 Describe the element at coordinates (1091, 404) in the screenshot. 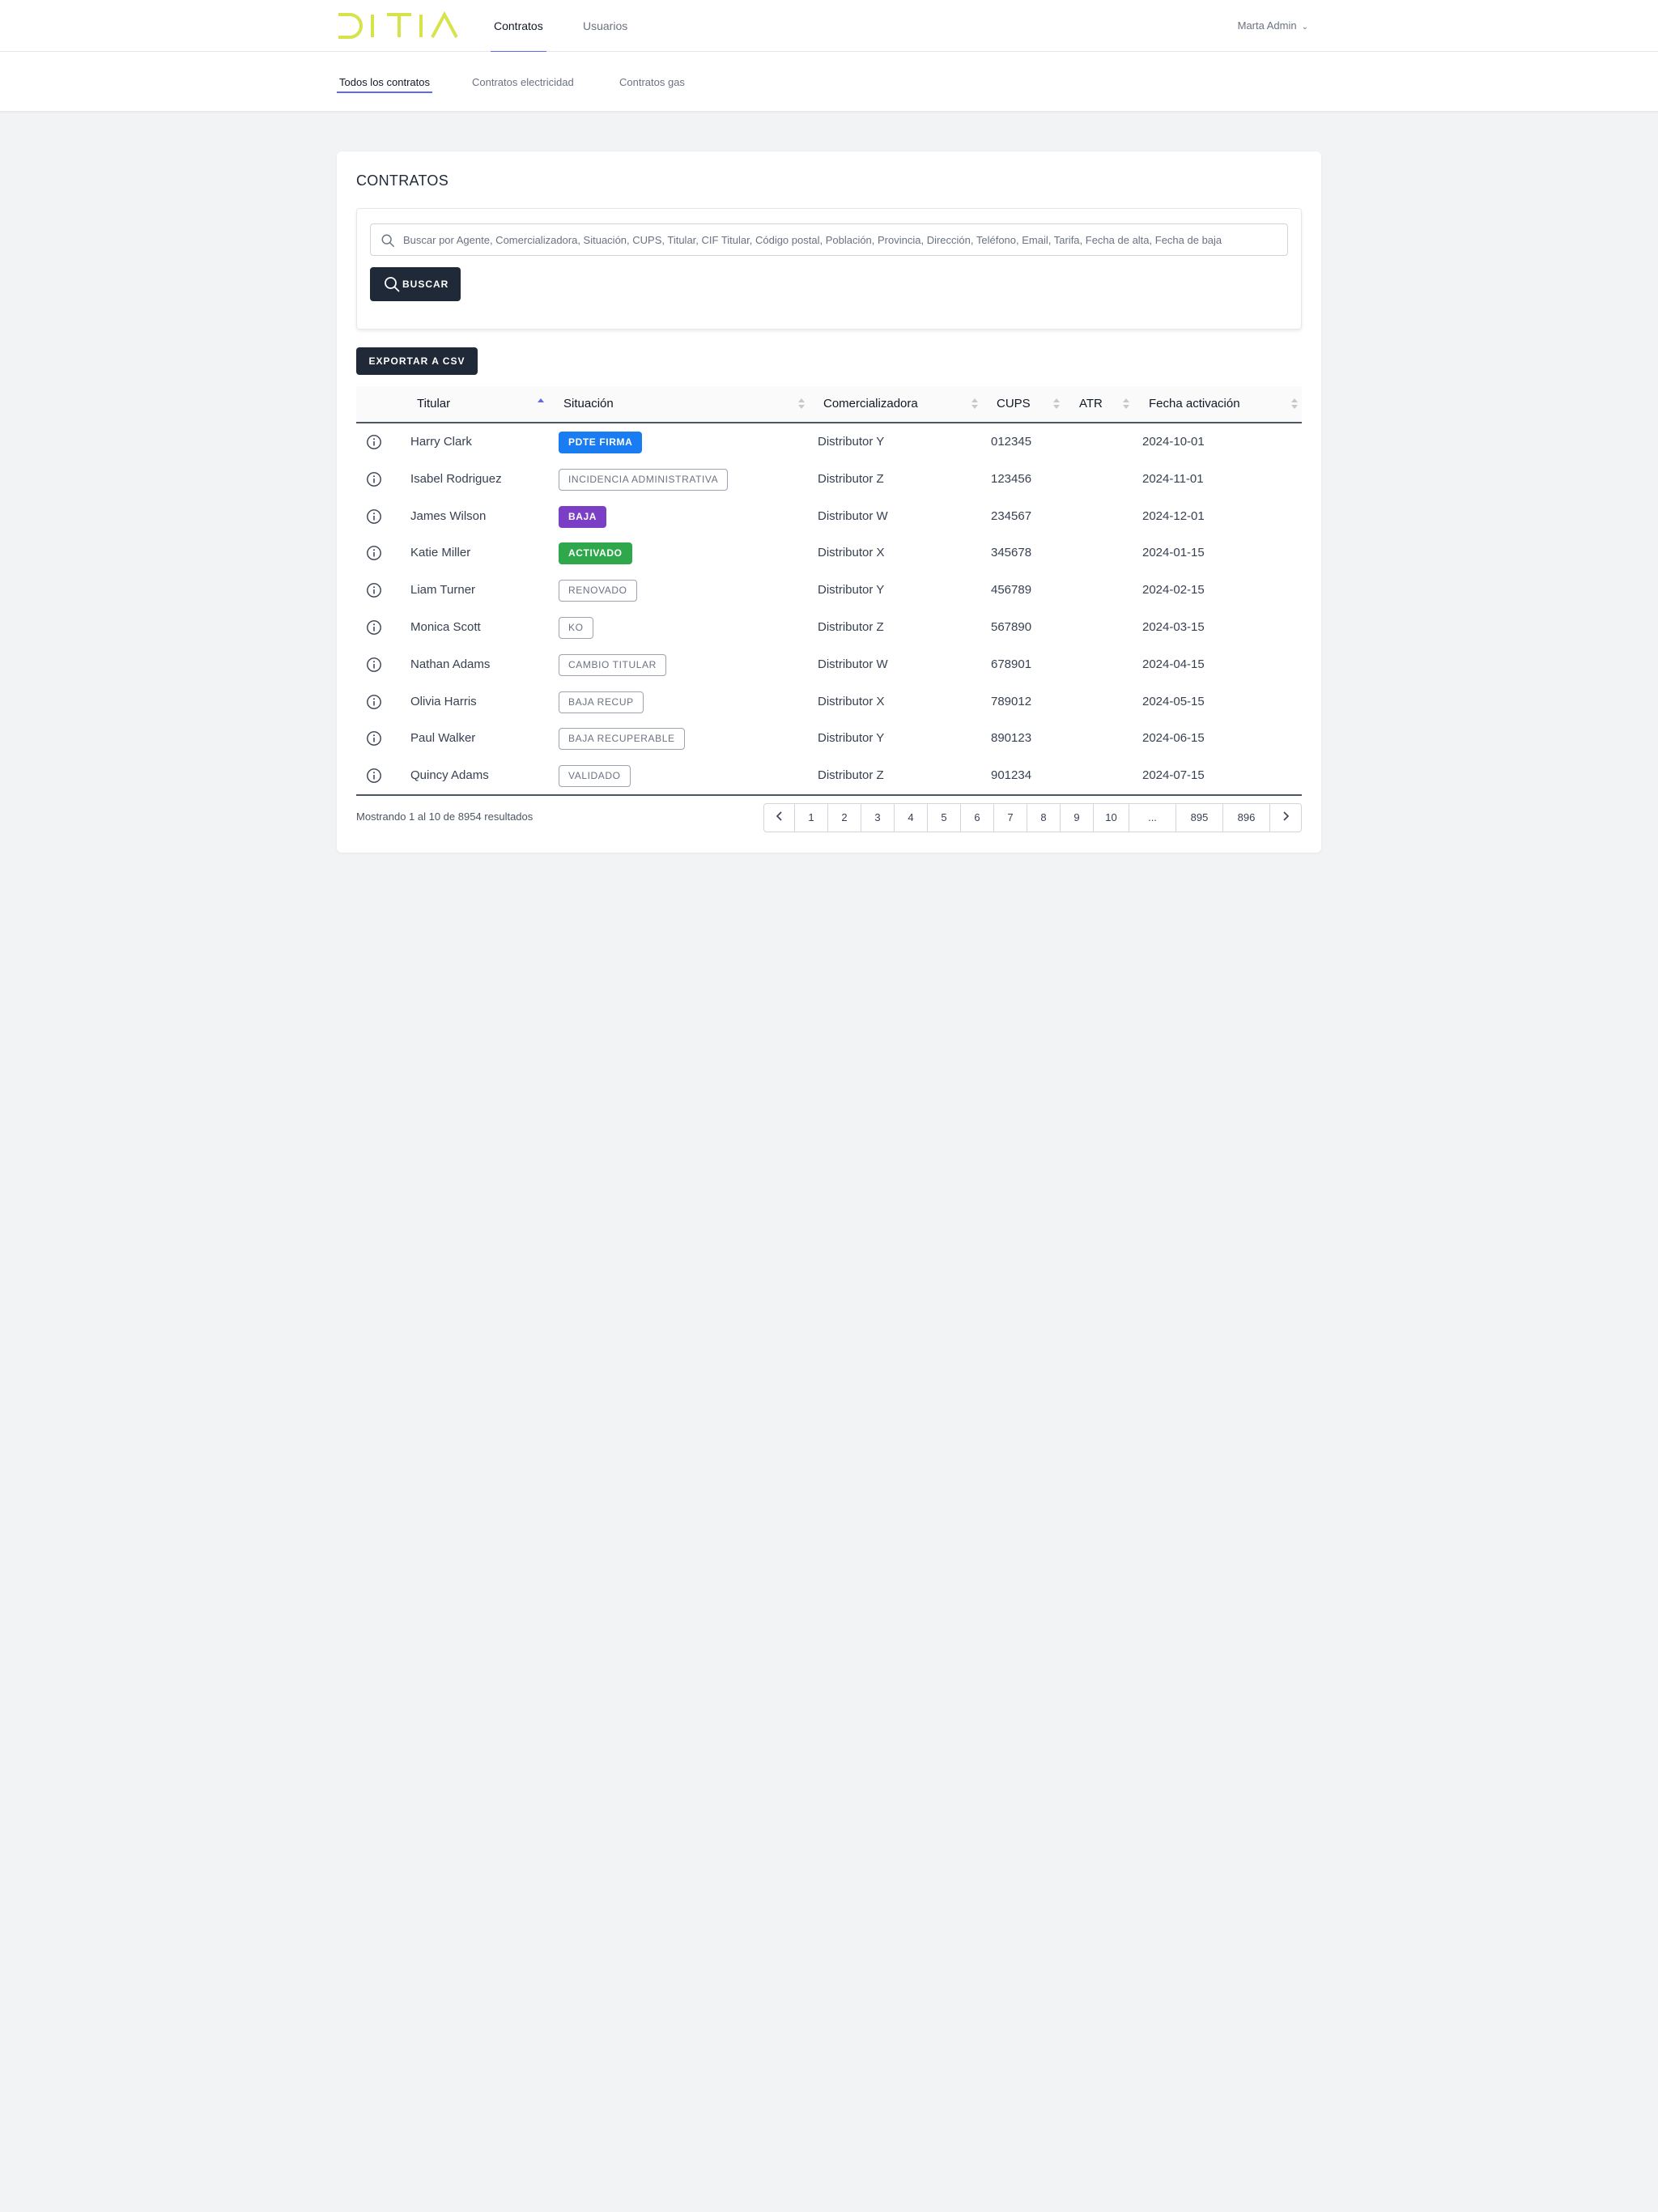

I see `column-header-atr: ATR` at that location.